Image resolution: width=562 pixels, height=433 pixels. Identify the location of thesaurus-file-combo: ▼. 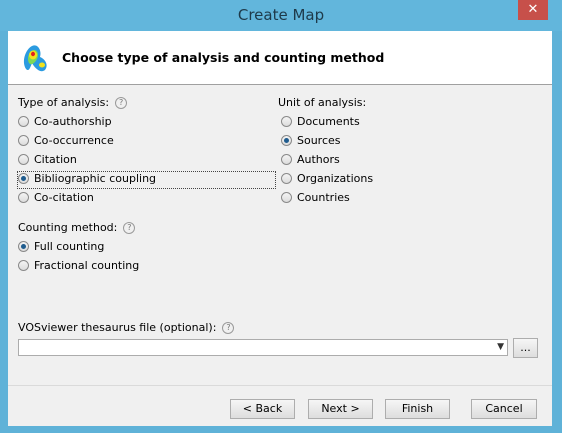
(263, 347).